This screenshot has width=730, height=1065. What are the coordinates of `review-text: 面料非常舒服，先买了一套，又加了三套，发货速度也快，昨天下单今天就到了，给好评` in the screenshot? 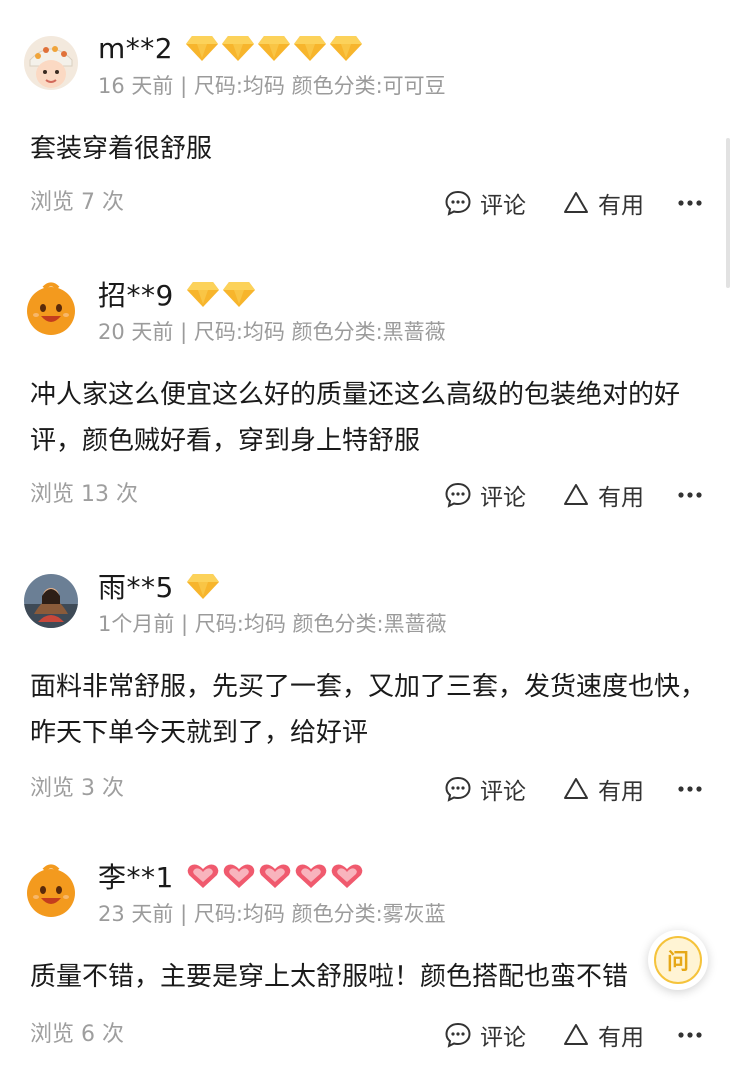 It's located at (368, 710).